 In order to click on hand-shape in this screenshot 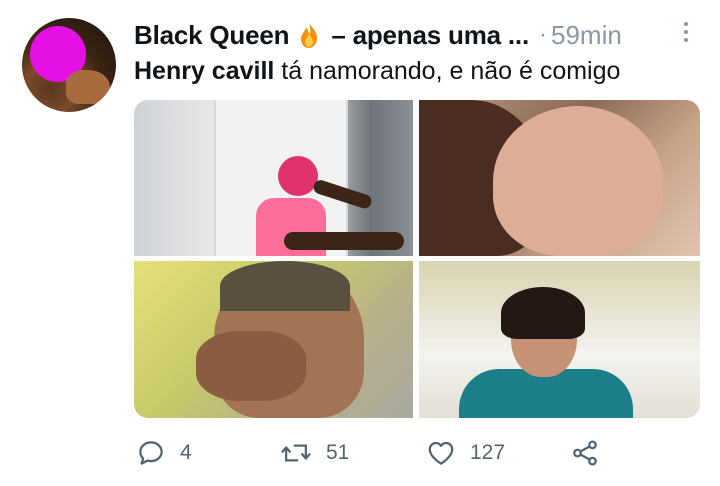, I will do `click(251, 366)`.